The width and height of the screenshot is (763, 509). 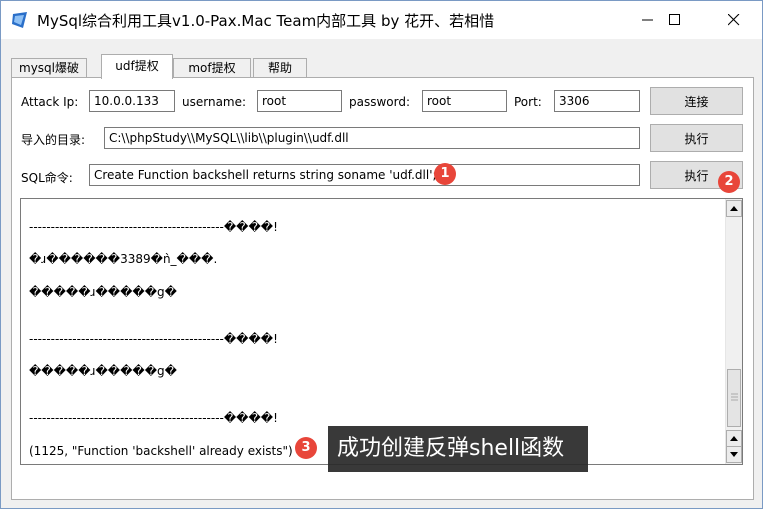 I want to click on vertical-scrollbar, so click(x=733, y=331).